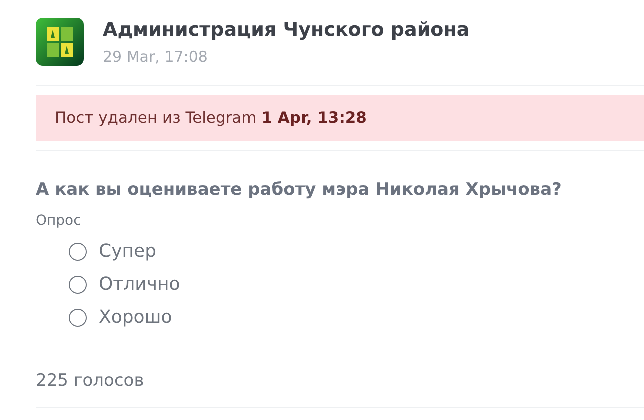  Describe the element at coordinates (60, 42) in the screenshot. I see `logo-icon` at that location.